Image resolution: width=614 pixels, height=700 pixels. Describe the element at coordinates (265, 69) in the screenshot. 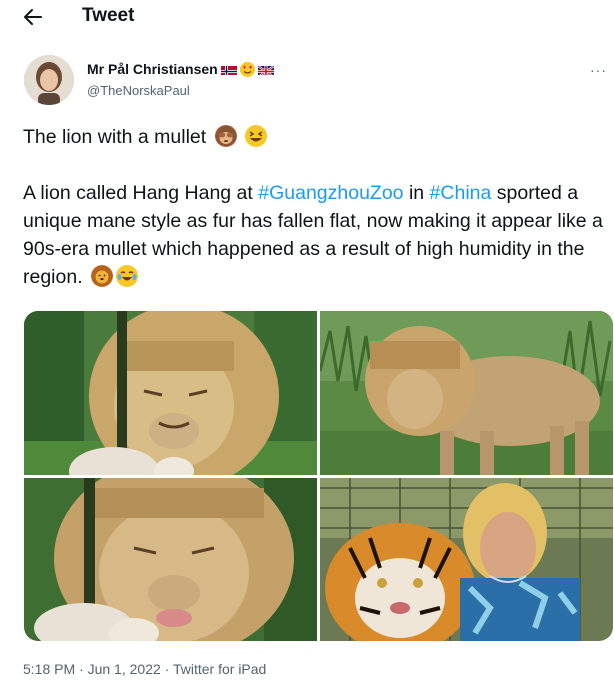

I see `uk-flag-icon` at that location.